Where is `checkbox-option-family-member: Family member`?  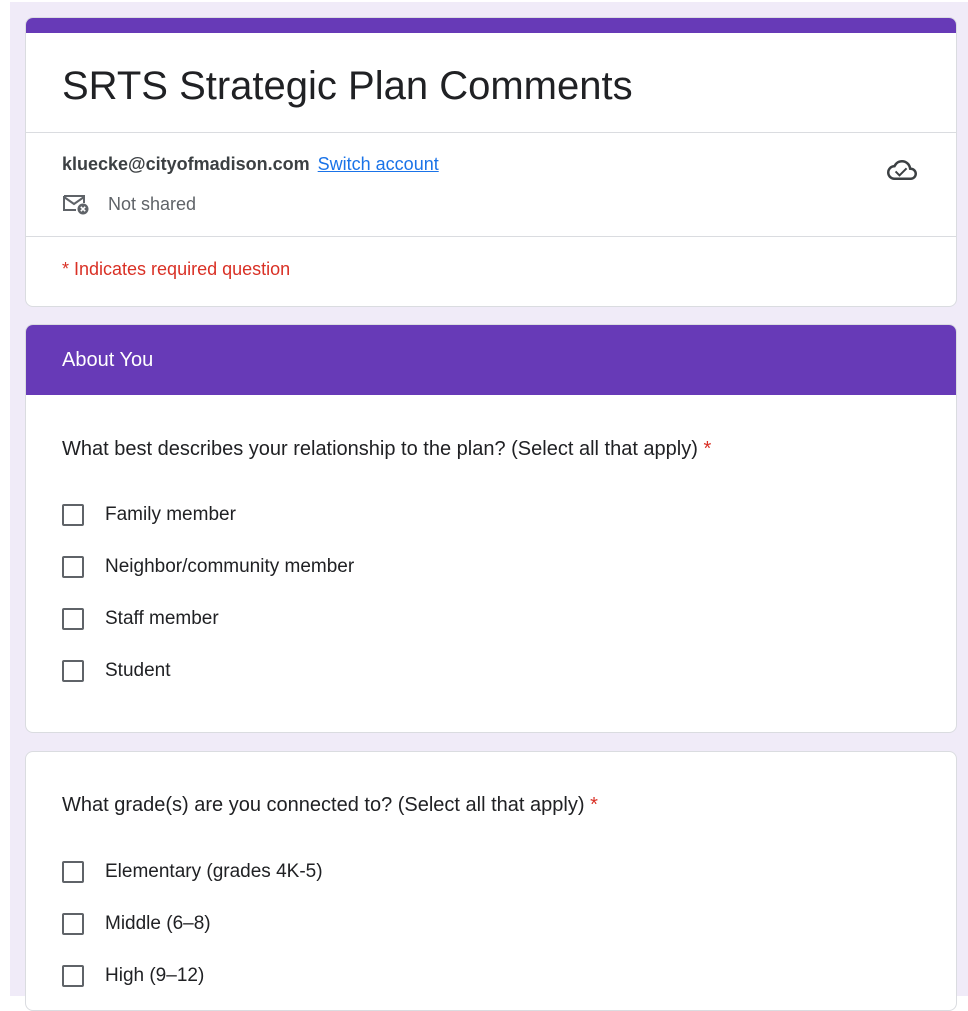
checkbox-option-family-member: Family member is located at coordinates (149, 515).